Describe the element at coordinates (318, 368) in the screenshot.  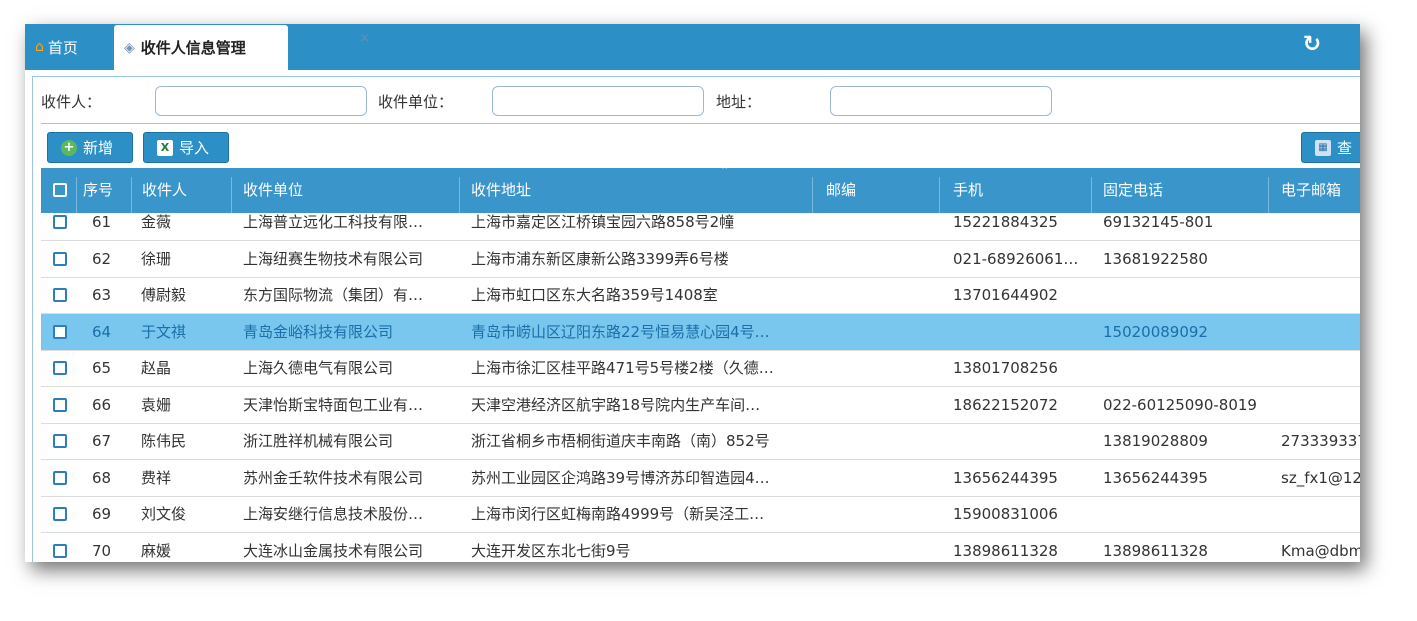
I see `cell-company: 上海久德电气有限公司` at that location.